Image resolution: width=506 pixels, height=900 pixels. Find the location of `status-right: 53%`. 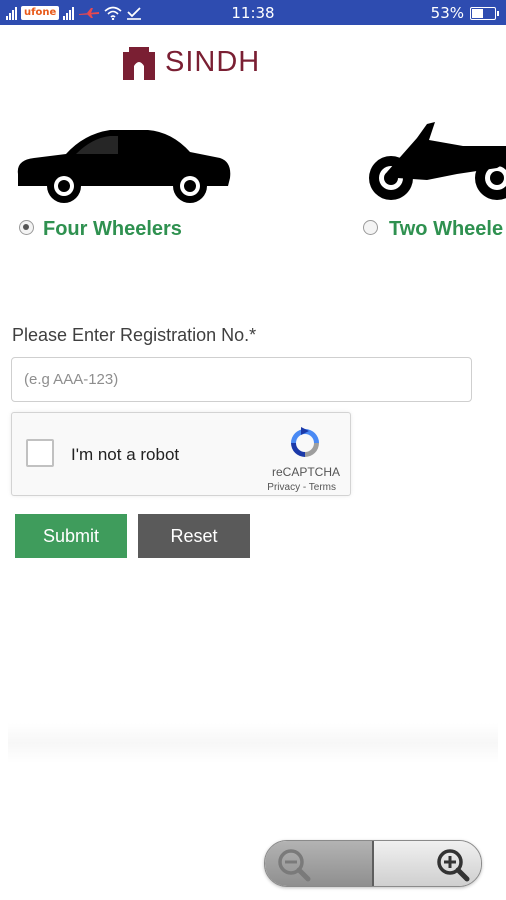

status-right: 53% is located at coordinates (464, 13).